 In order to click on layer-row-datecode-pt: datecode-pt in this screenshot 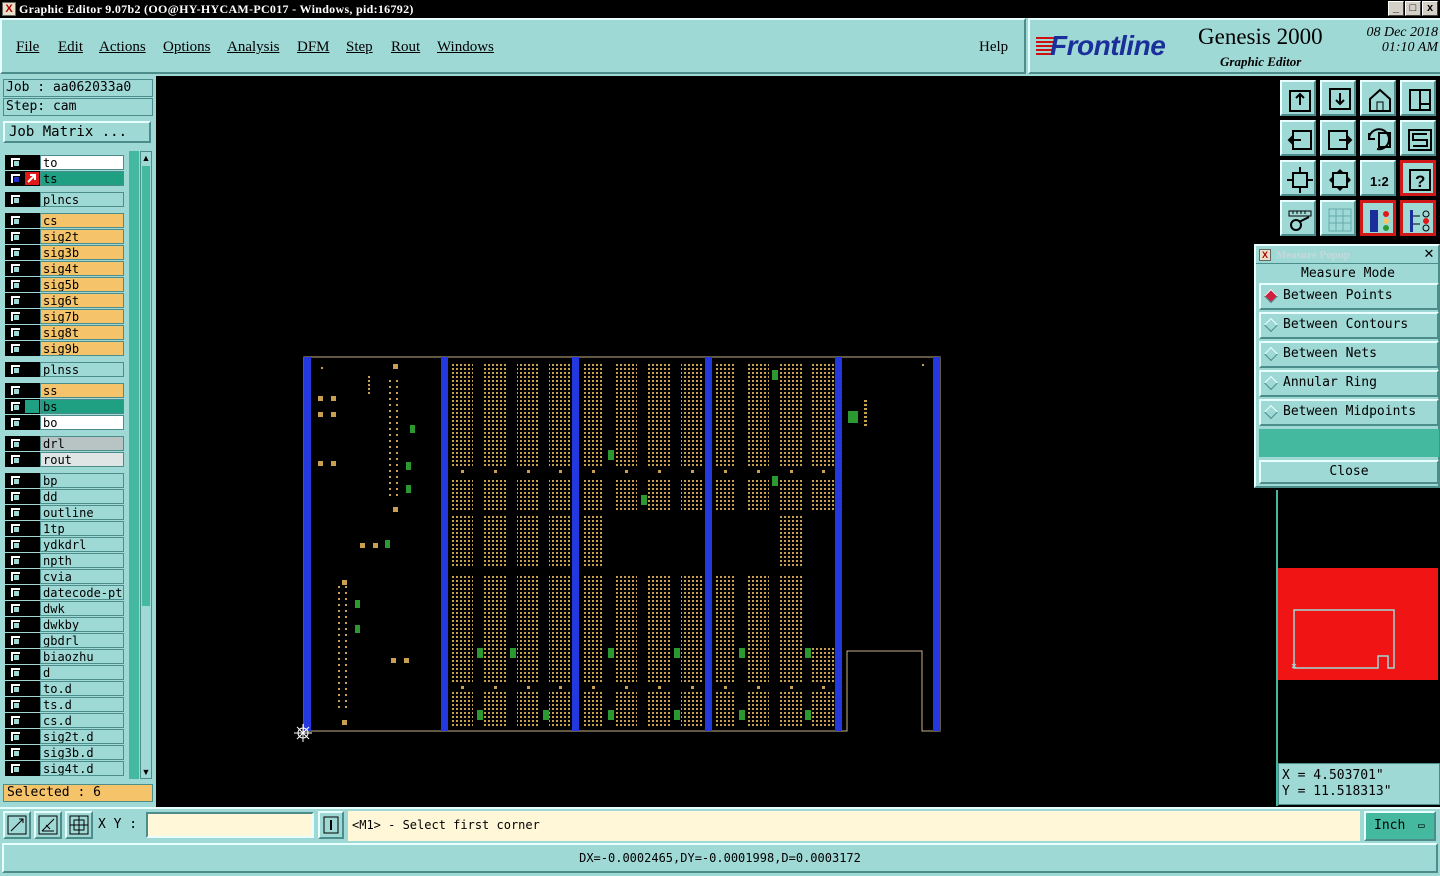, I will do `click(65, 592)`.